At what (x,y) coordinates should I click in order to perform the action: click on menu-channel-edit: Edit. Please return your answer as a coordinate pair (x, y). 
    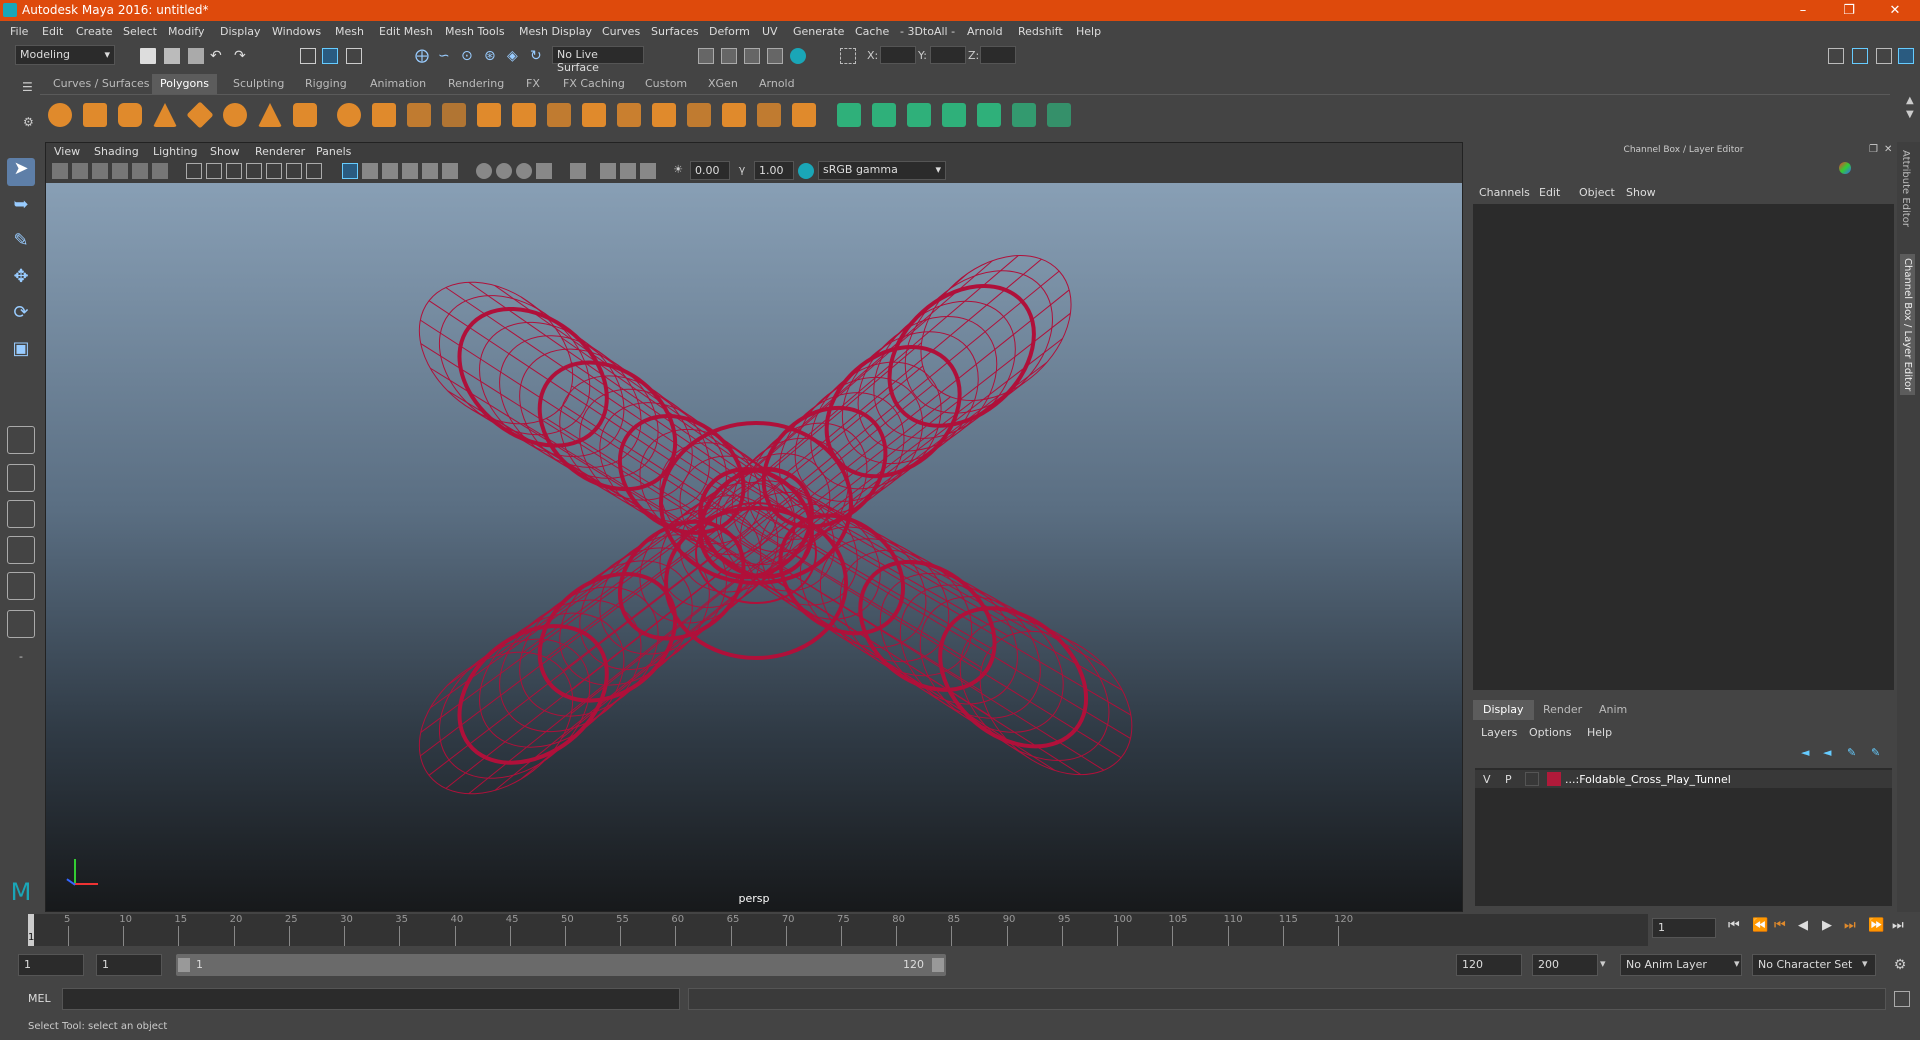
    Looking at the image, I should click on (1549, 192).